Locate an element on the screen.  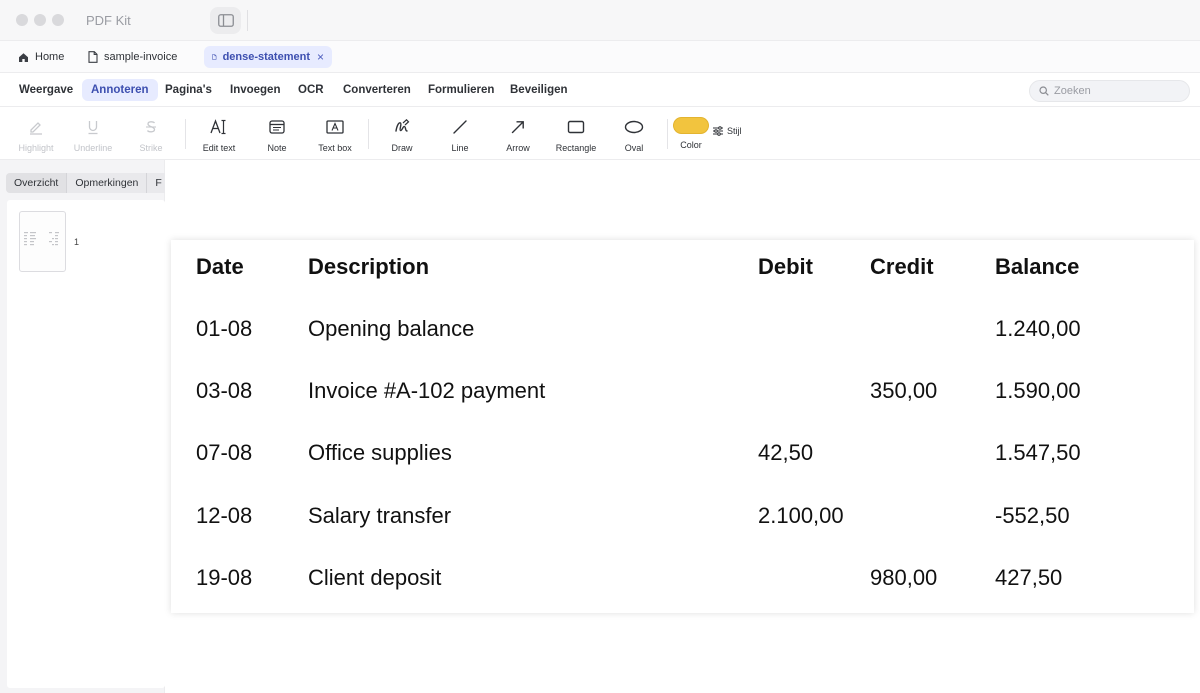
titlebar-divider is located at coordinates (247, 20).